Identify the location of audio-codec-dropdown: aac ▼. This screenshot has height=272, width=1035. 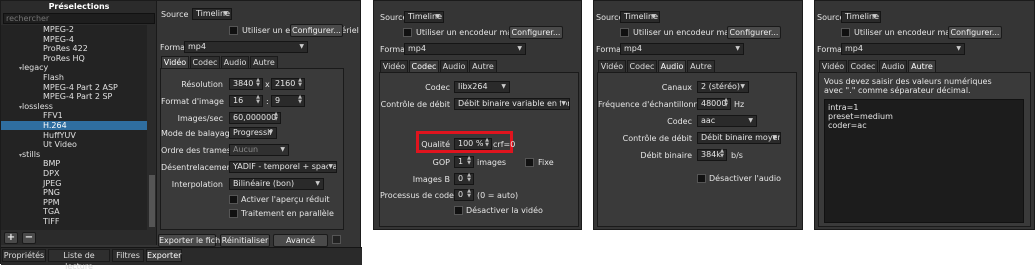
(727, 121).